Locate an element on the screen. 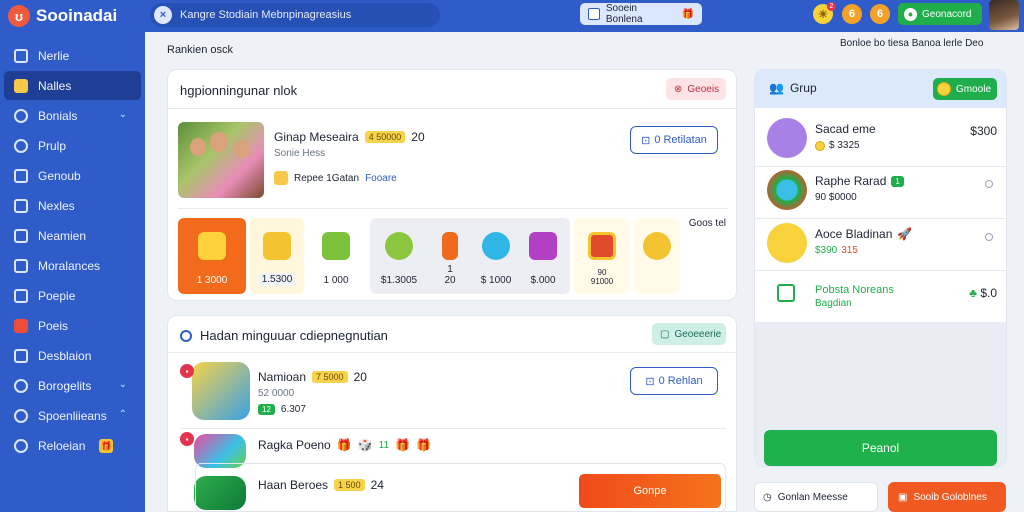 The width and height of the screenshot is (1024, 512). row-title-text: Ragka Poeno is located at coordinates (294, 445).